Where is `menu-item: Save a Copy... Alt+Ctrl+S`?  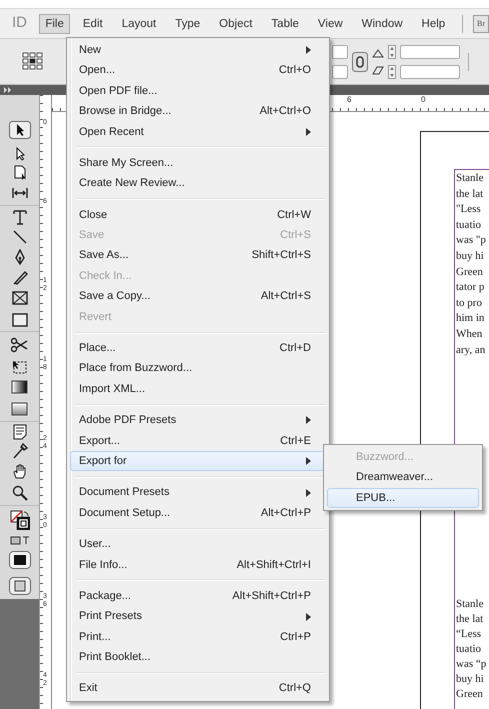
menu-item: Save a Copy... Alt+Ctrl+S is located at coordinates (198, 296).